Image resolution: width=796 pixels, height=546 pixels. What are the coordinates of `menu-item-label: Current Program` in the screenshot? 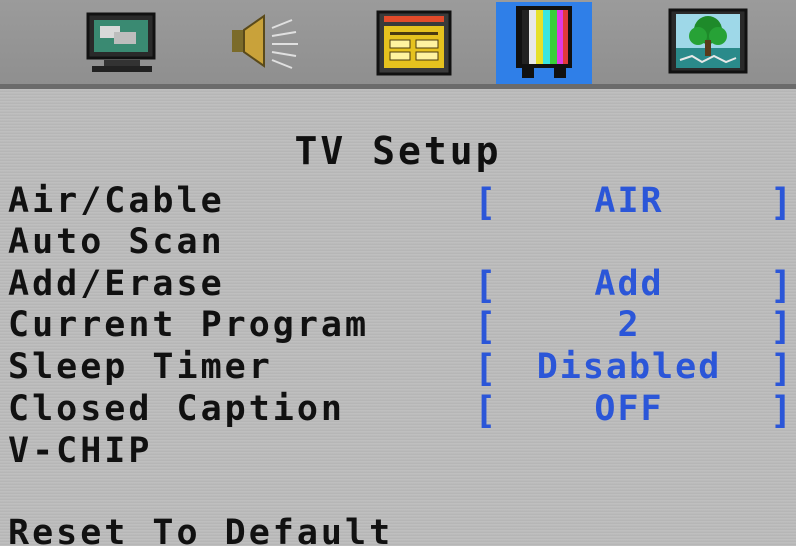 It's located at (189, 325).